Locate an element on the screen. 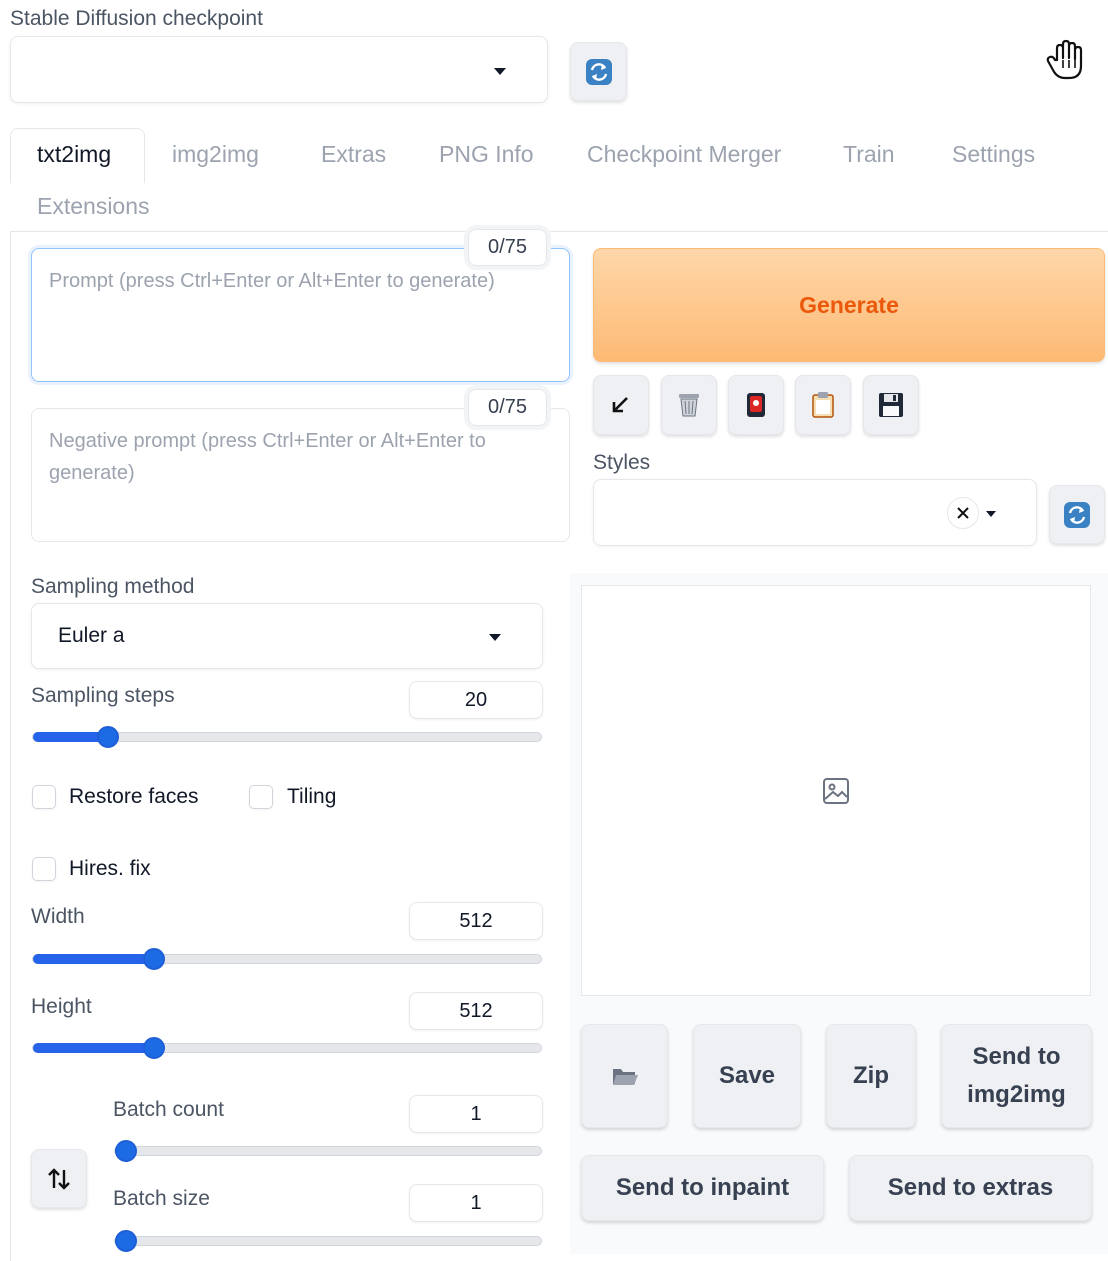 This screenshot has height=1261, width=1108. hires-fix-checkbox is located at coordinates (44, 869).